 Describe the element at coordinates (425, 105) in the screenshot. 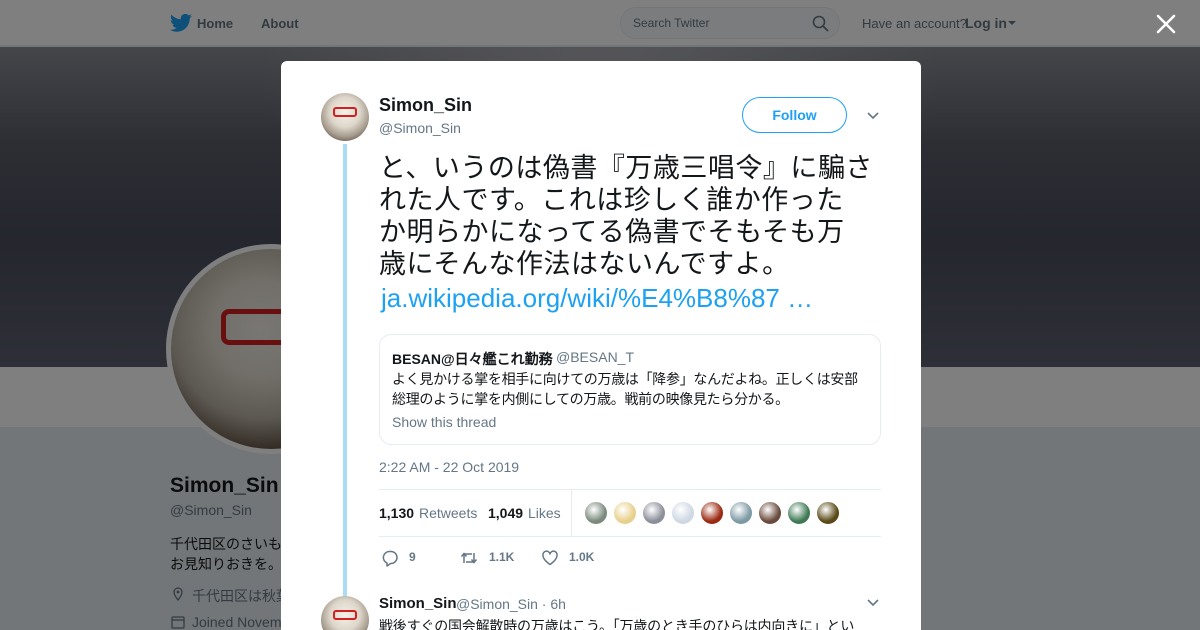

I see `author-name: Simon_Sin` at that location.